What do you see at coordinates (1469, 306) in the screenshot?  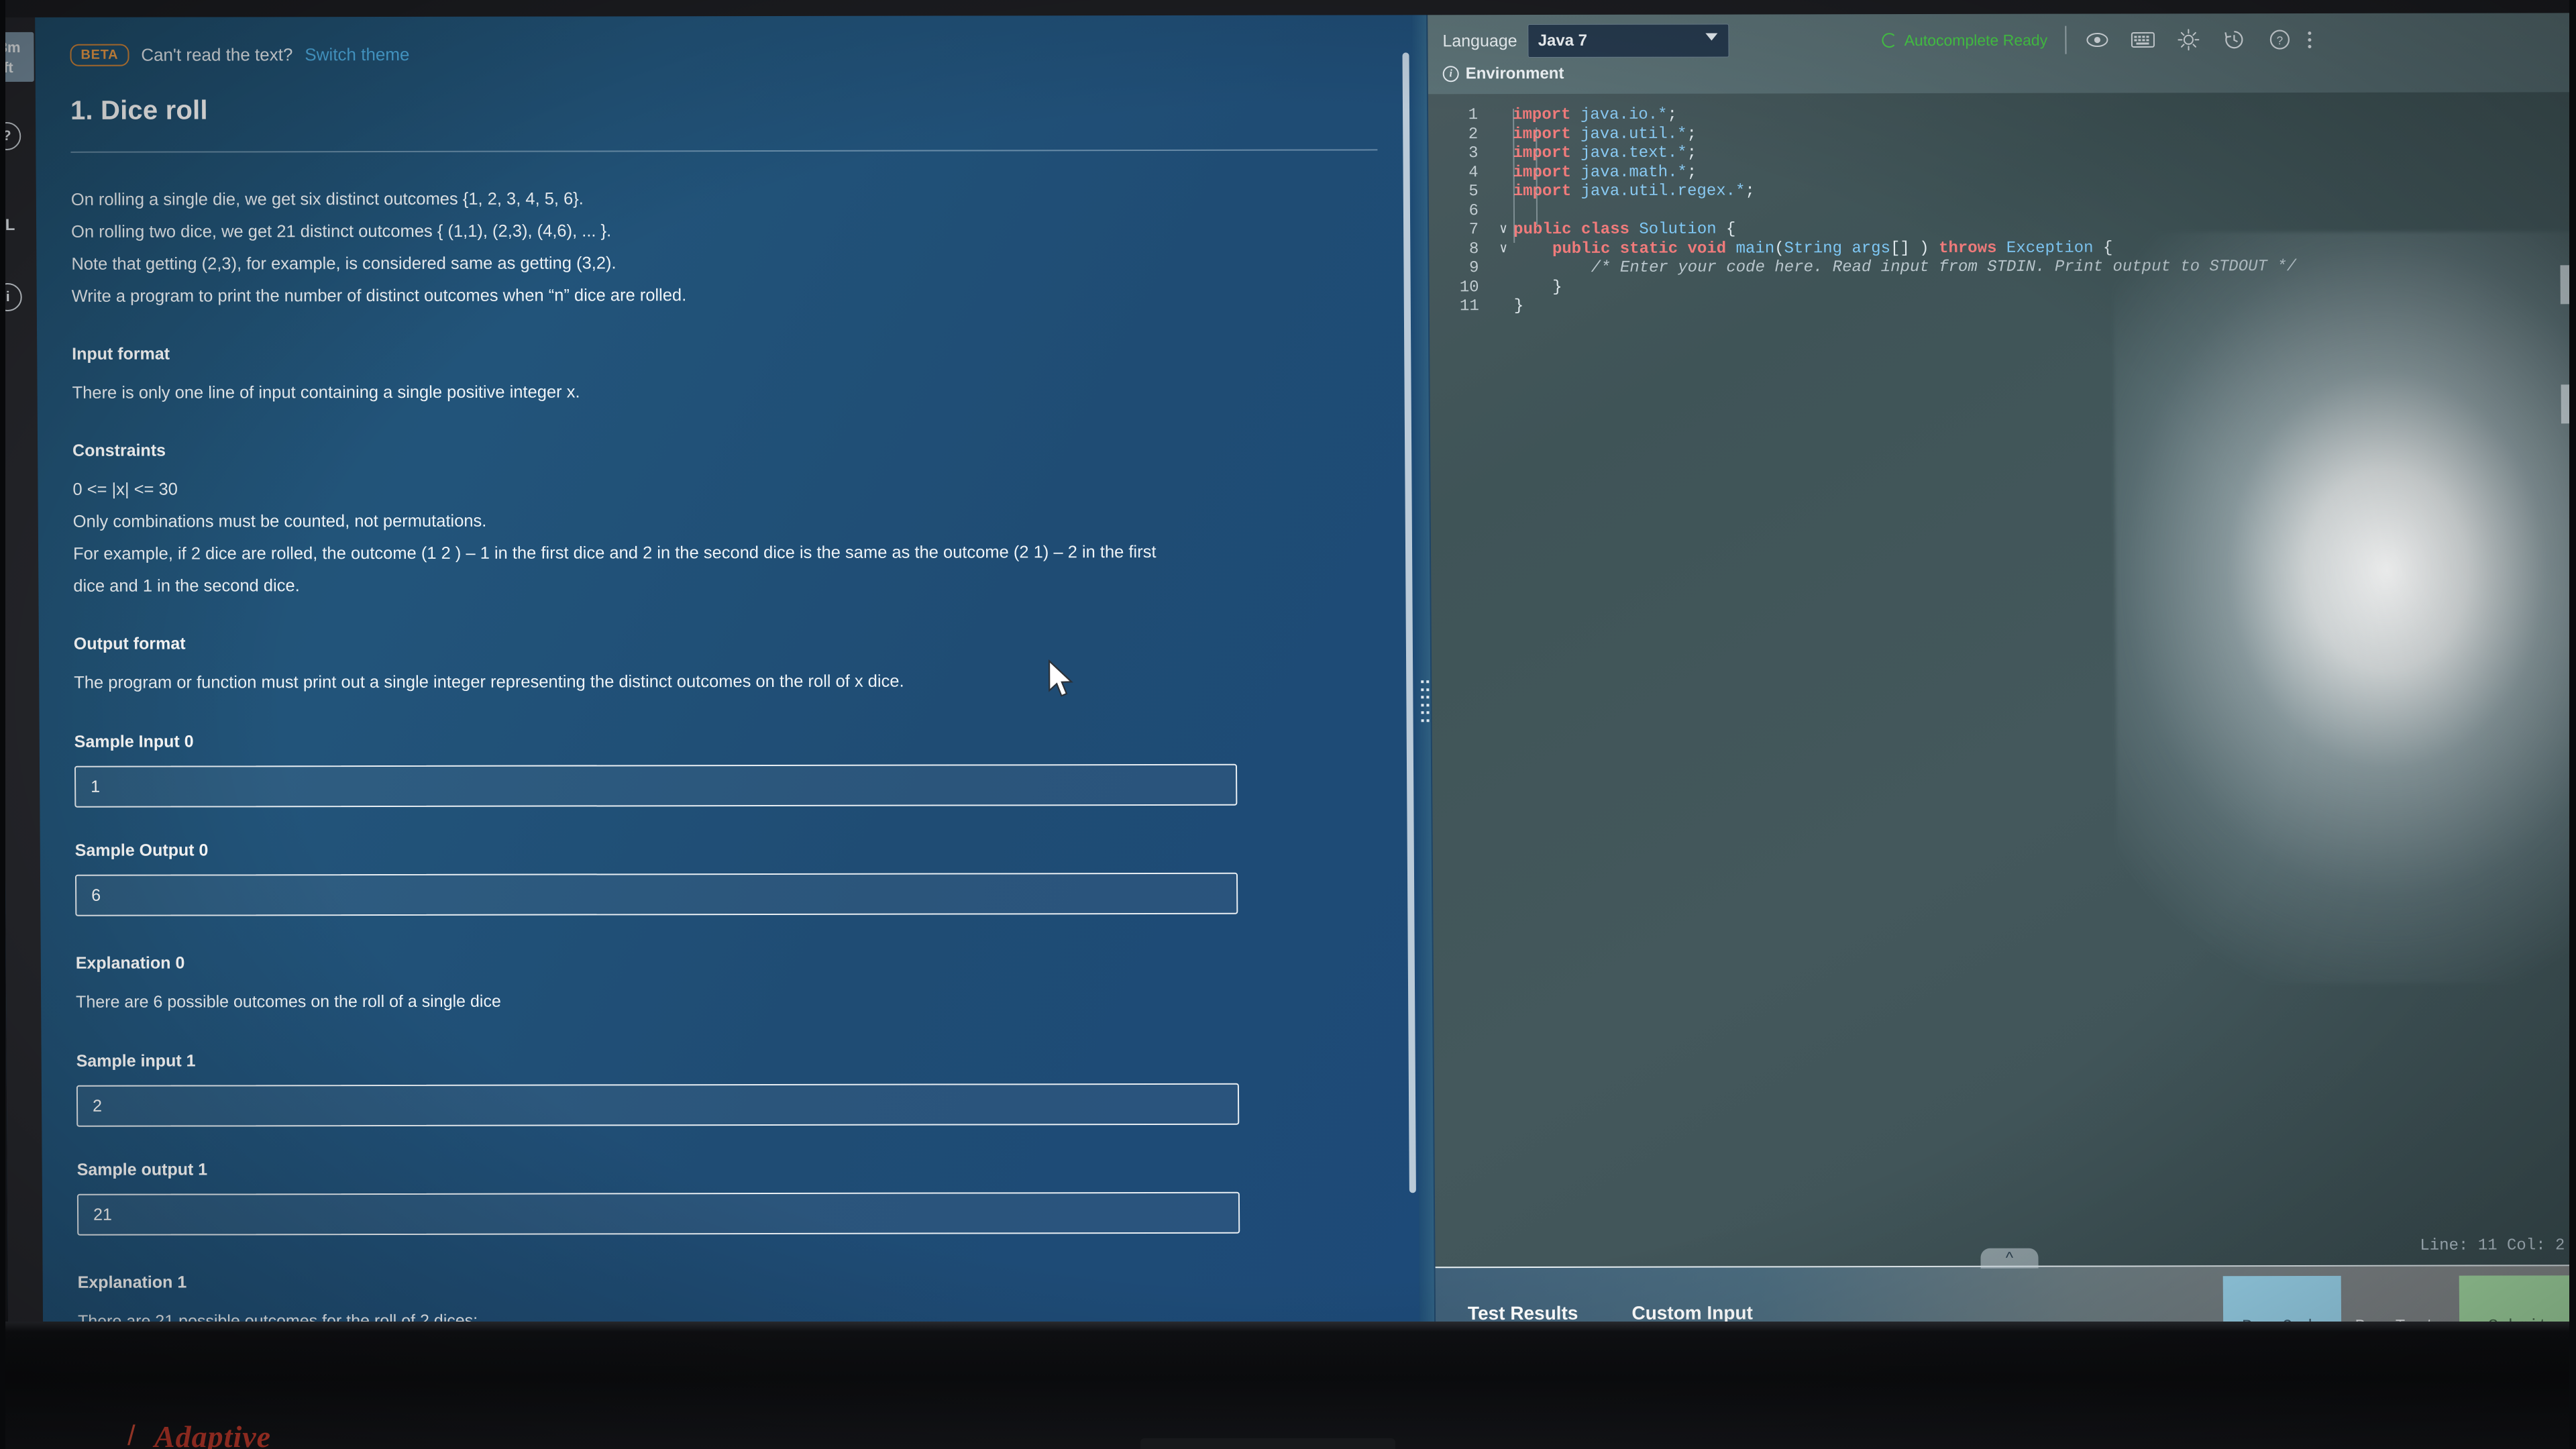 I see `line-number: 11` at bounding box center [1469, 306].